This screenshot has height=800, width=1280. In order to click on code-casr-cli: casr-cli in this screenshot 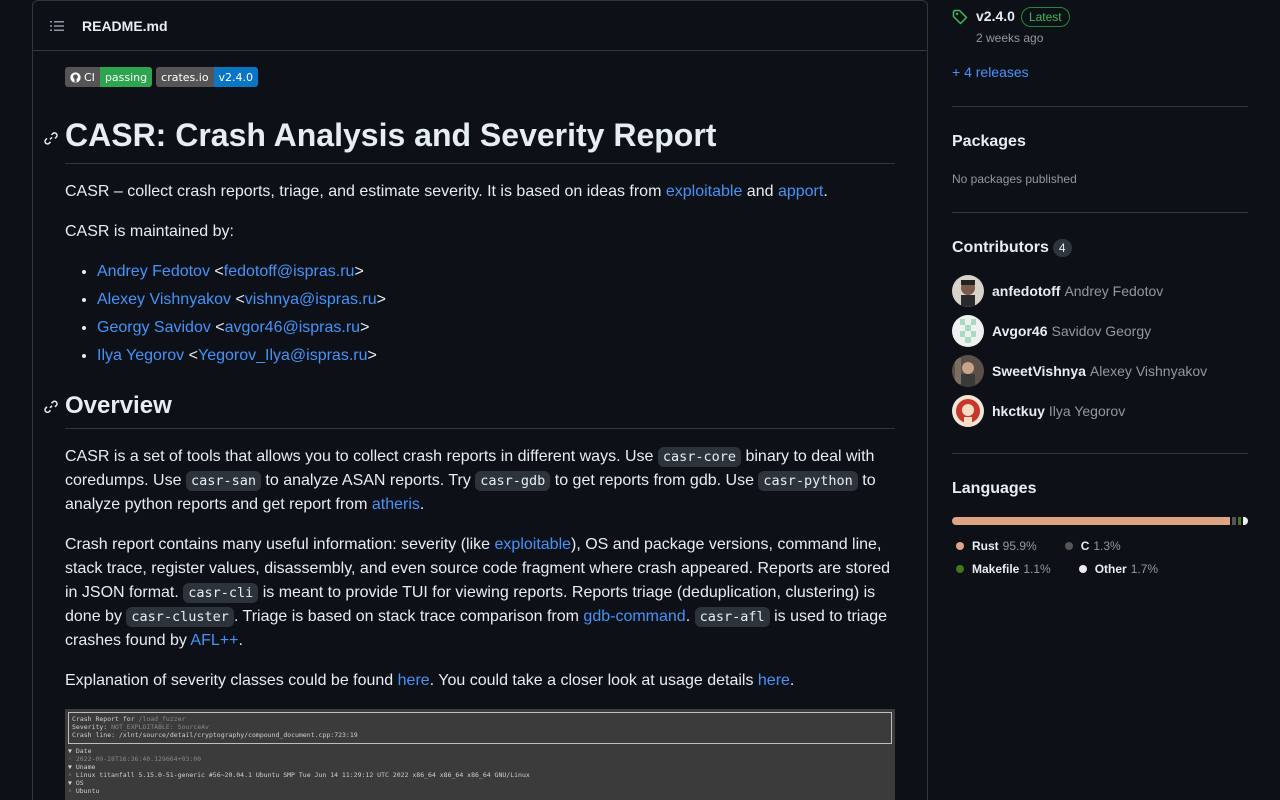, I will do `click(221, 593)`.